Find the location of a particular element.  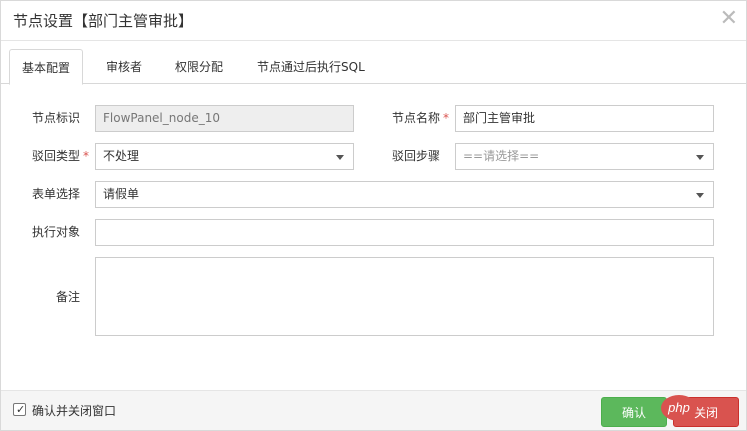

tab-post-sql: 节点通过后执行SQL is located at coordinates (311, 67).